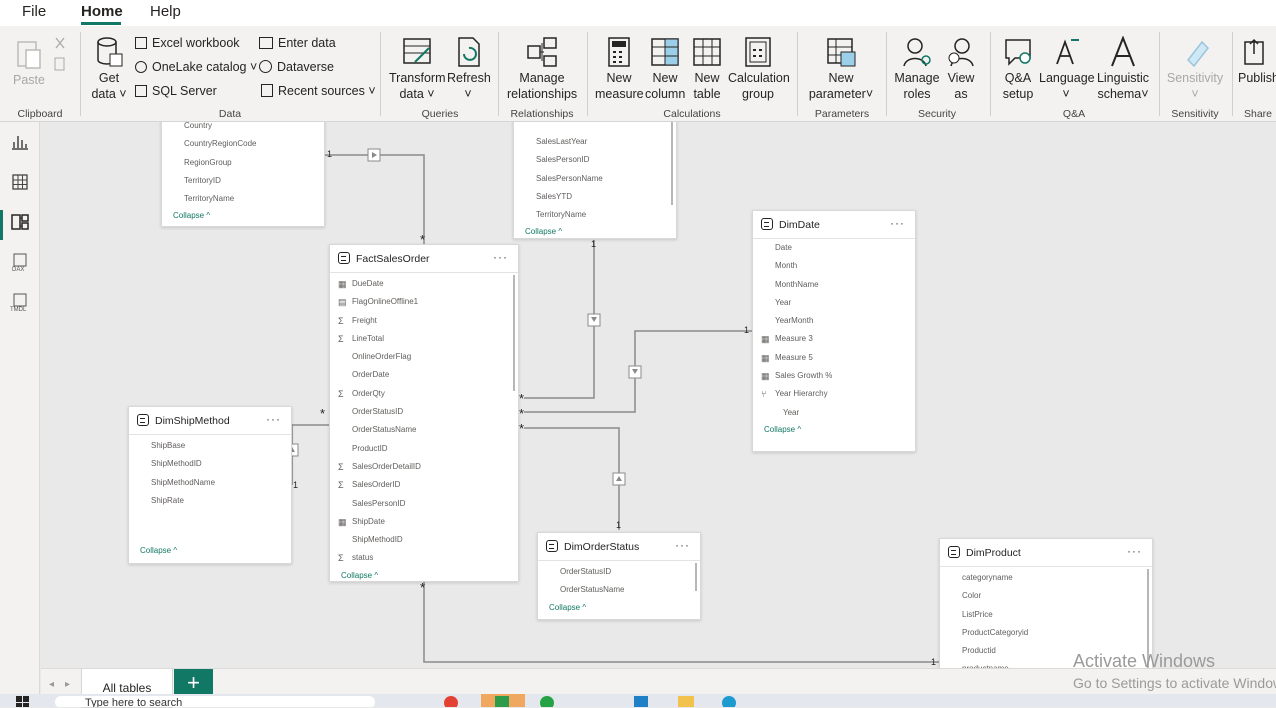 This screenshot has height=708, width=1276. What do you see at coordinates (641, 701) in the screenshot?
I see `vscode-icon` at bounding box center [641, 701].